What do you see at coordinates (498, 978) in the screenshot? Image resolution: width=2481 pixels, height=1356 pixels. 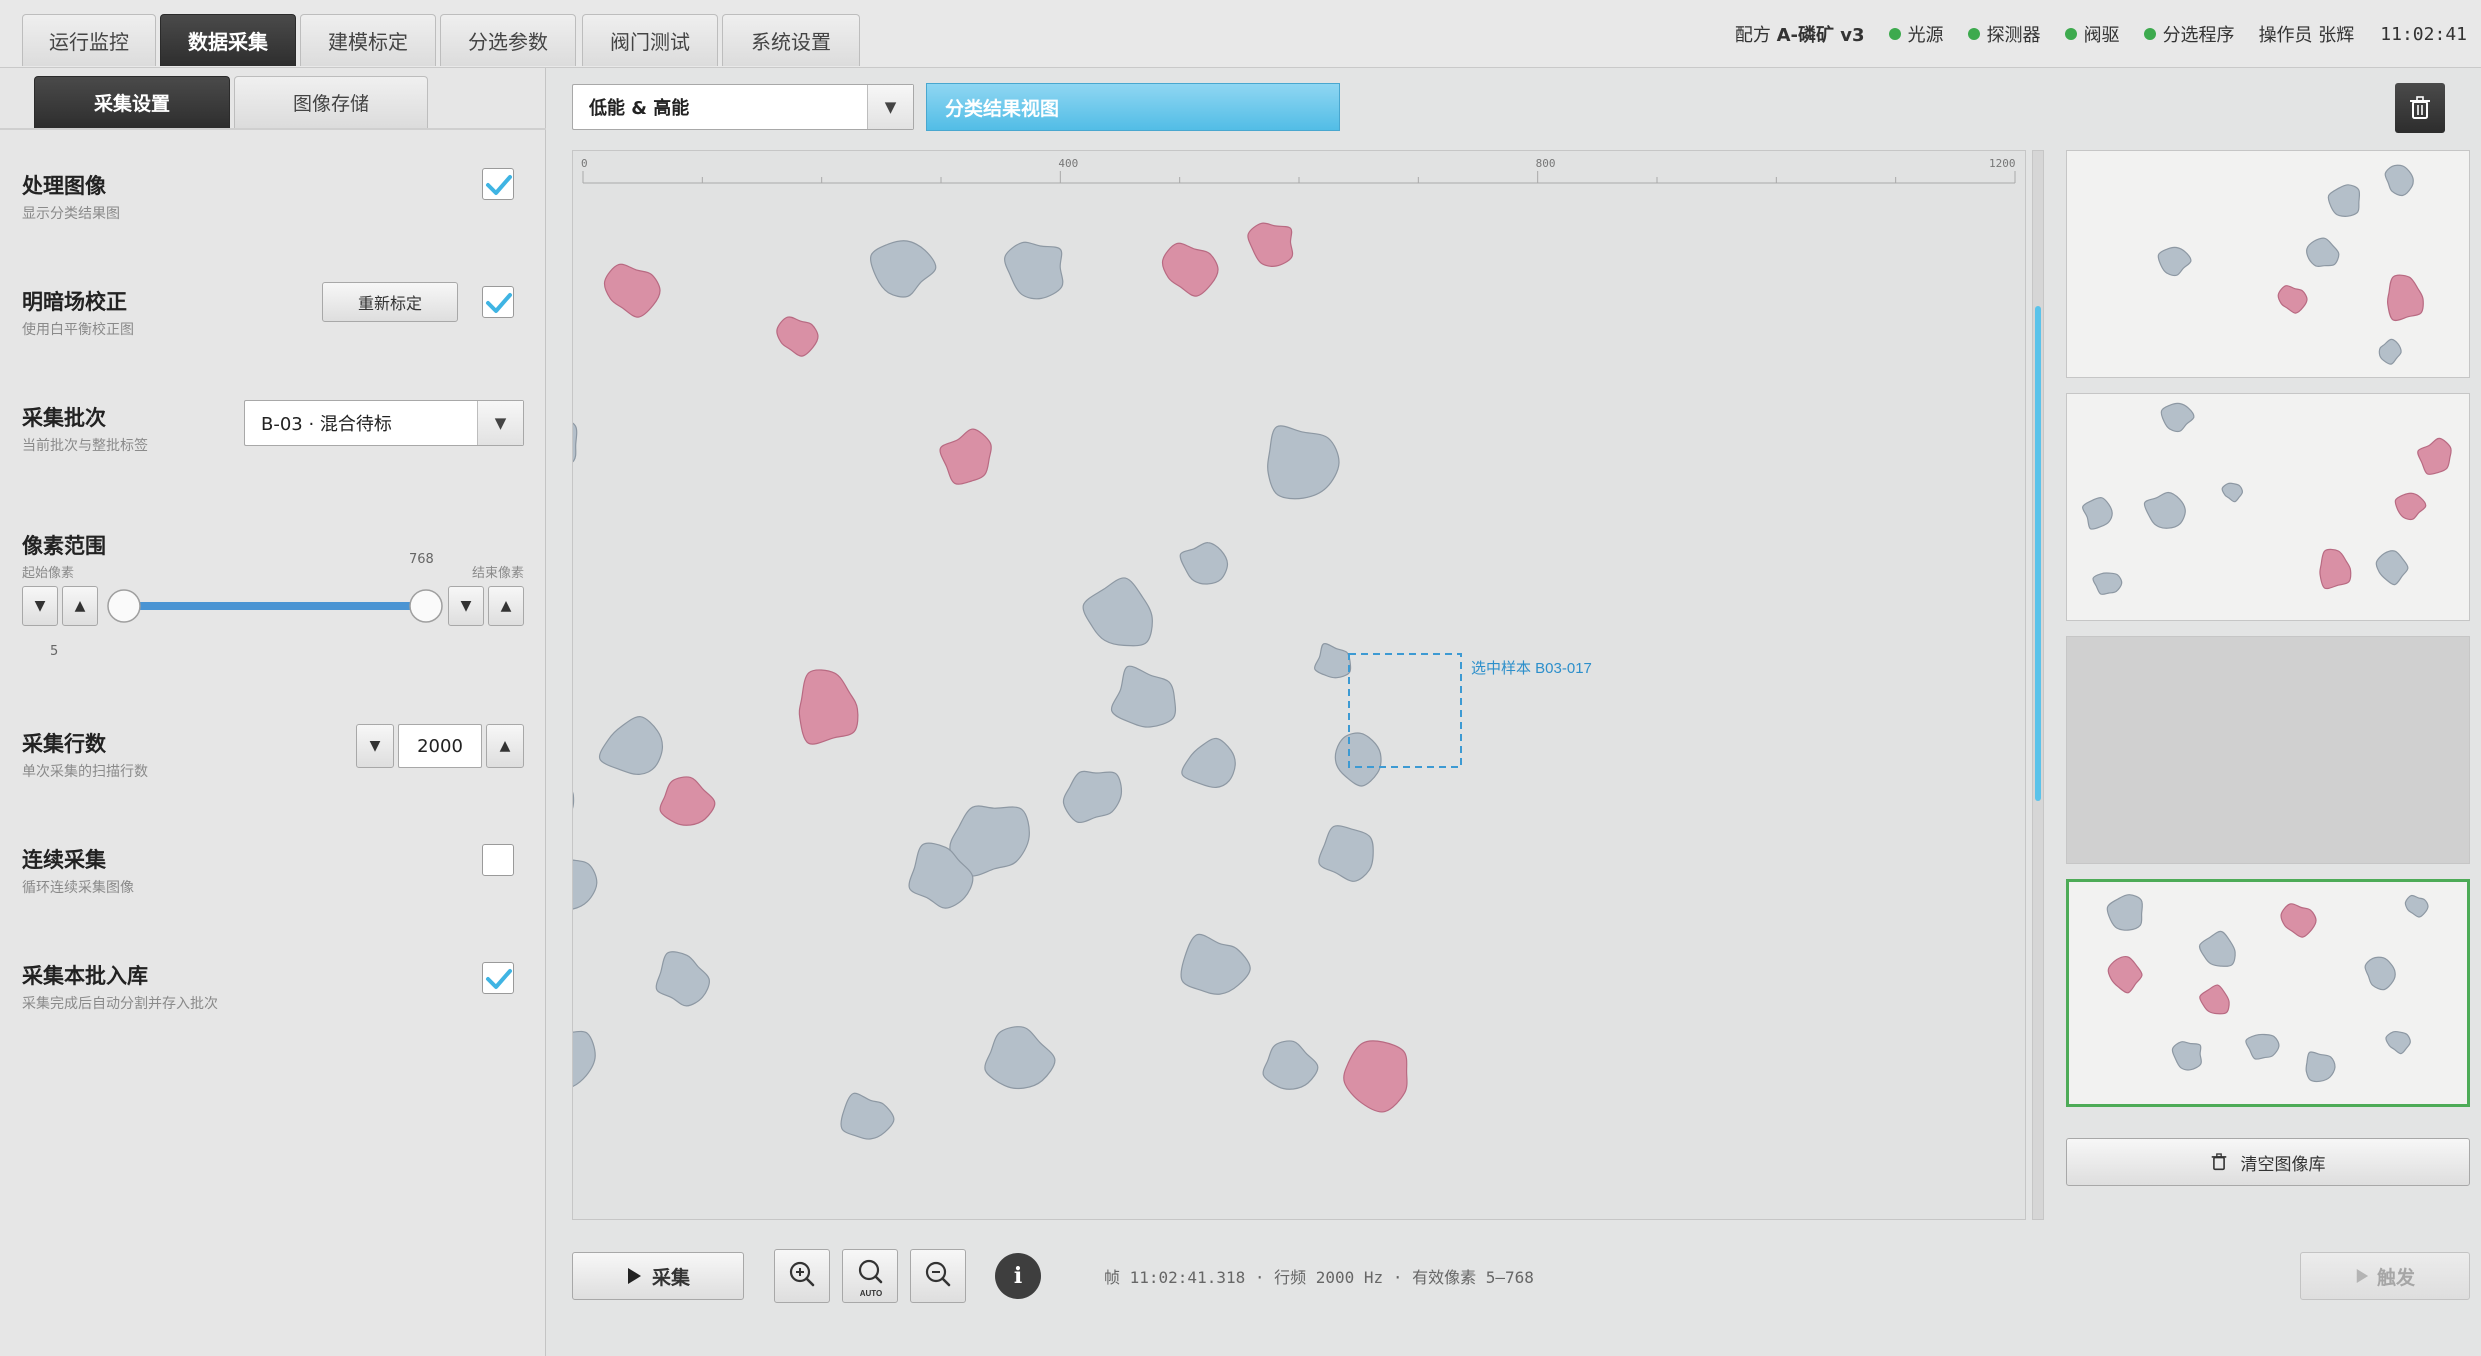 I see `save-batch-checkbox` at bounding box center [498, 978].